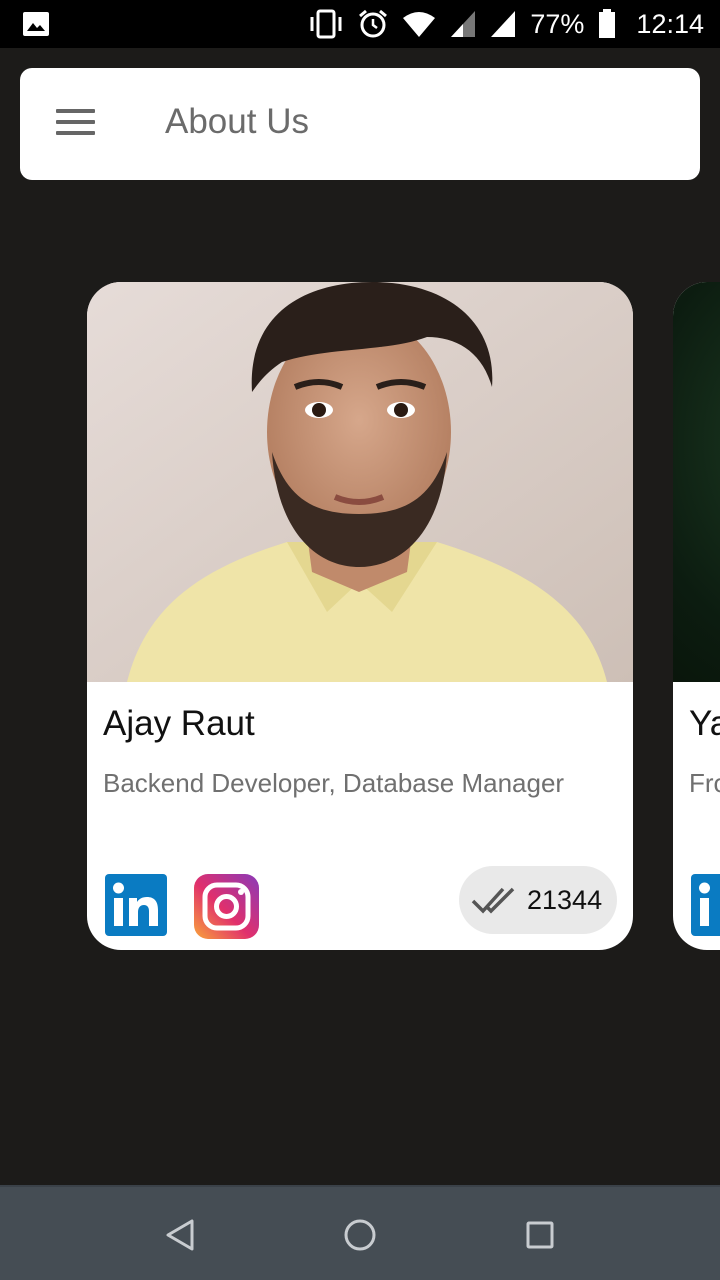 Image resolution: width=720 pixels, height=1280 pixels. Describe the element at coordinates (179, 723) in the screenshot. I see `member-name: Ajay Raut` at that location.